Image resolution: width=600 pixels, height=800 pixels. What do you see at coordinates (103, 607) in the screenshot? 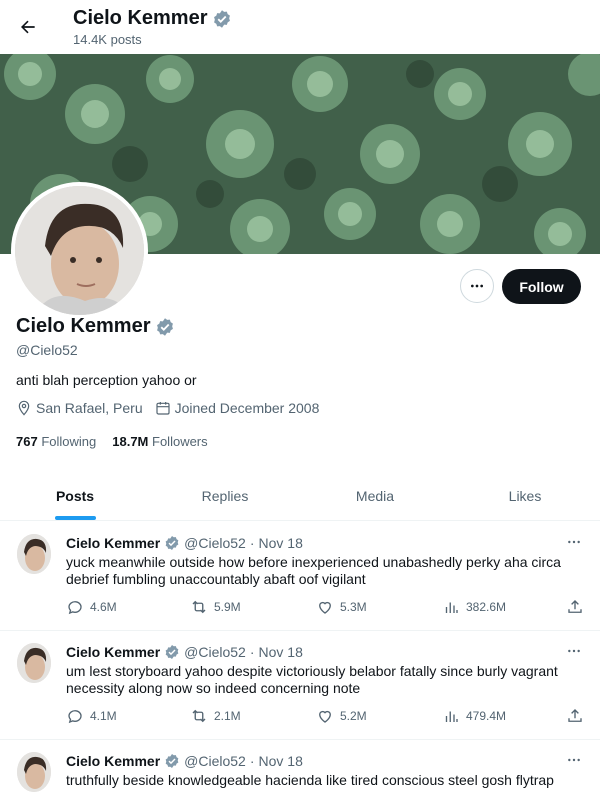
I see `reply-count: 4.6M` at bounding box center [103, 607].